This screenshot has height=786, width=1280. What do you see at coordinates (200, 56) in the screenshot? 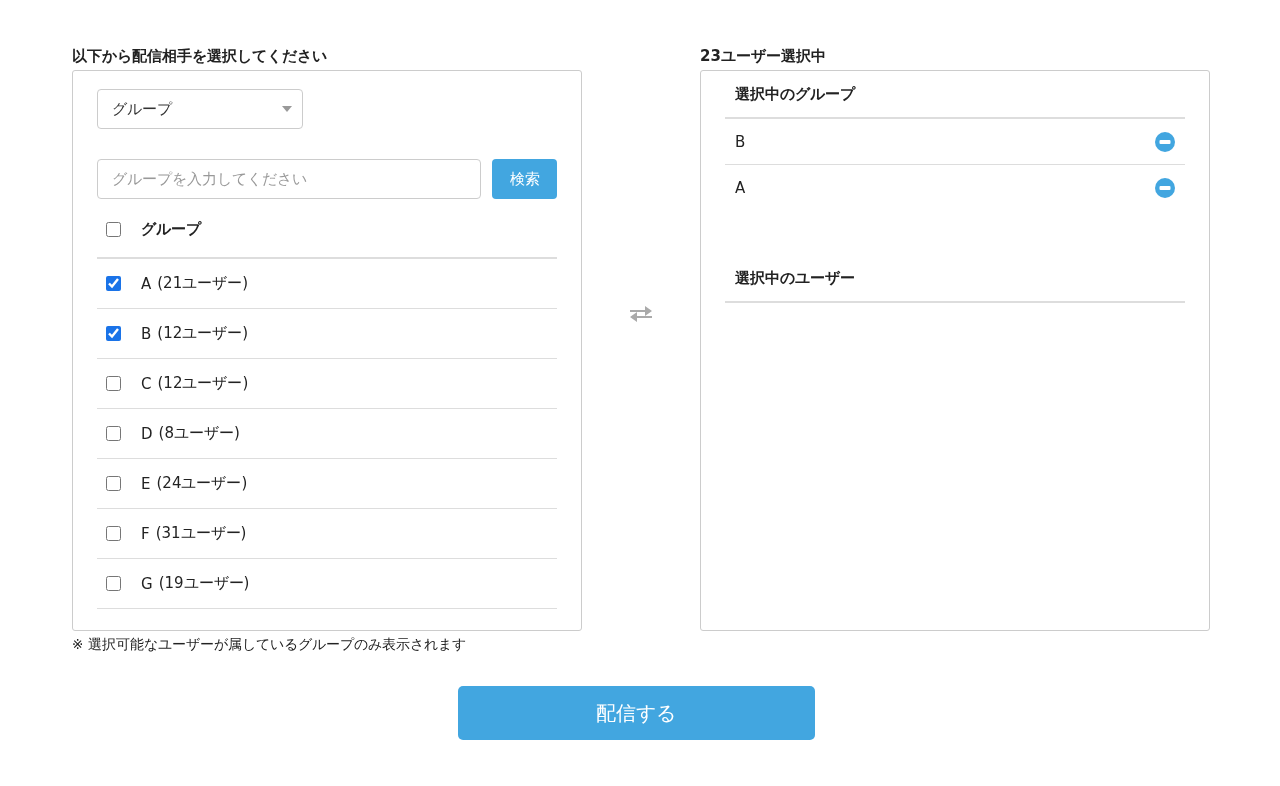
I see `panel-title: 以下から配信相手を選択してください` at bounding box center [200, 56].